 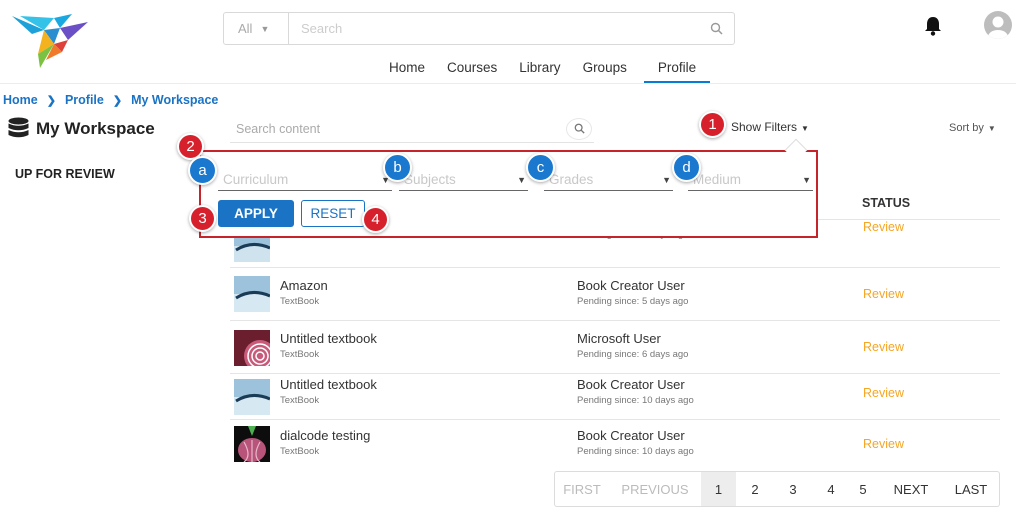 I want to click on show-filters-toggle: Show Filters ▼, so click(x=770, y=127).